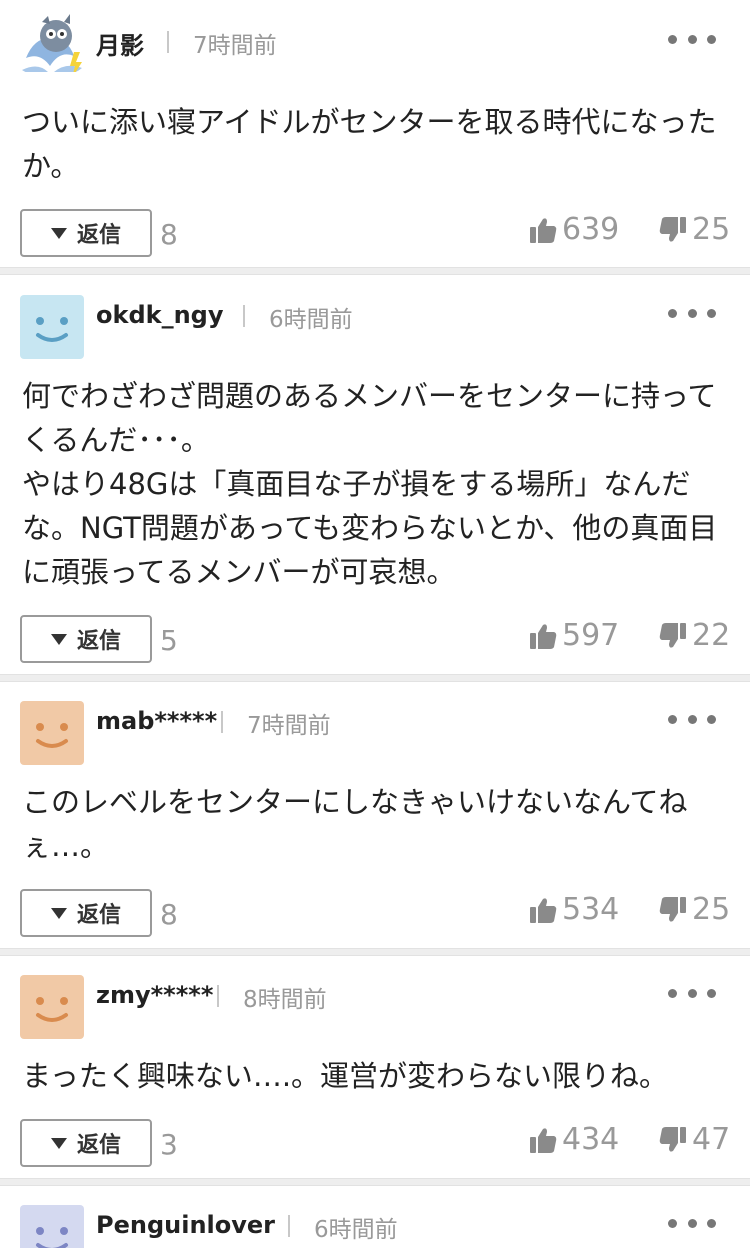  What do you see at coordinates (156, 721) in the screenshot?
I see `username: mab*****` at bounding box center [156, 721].